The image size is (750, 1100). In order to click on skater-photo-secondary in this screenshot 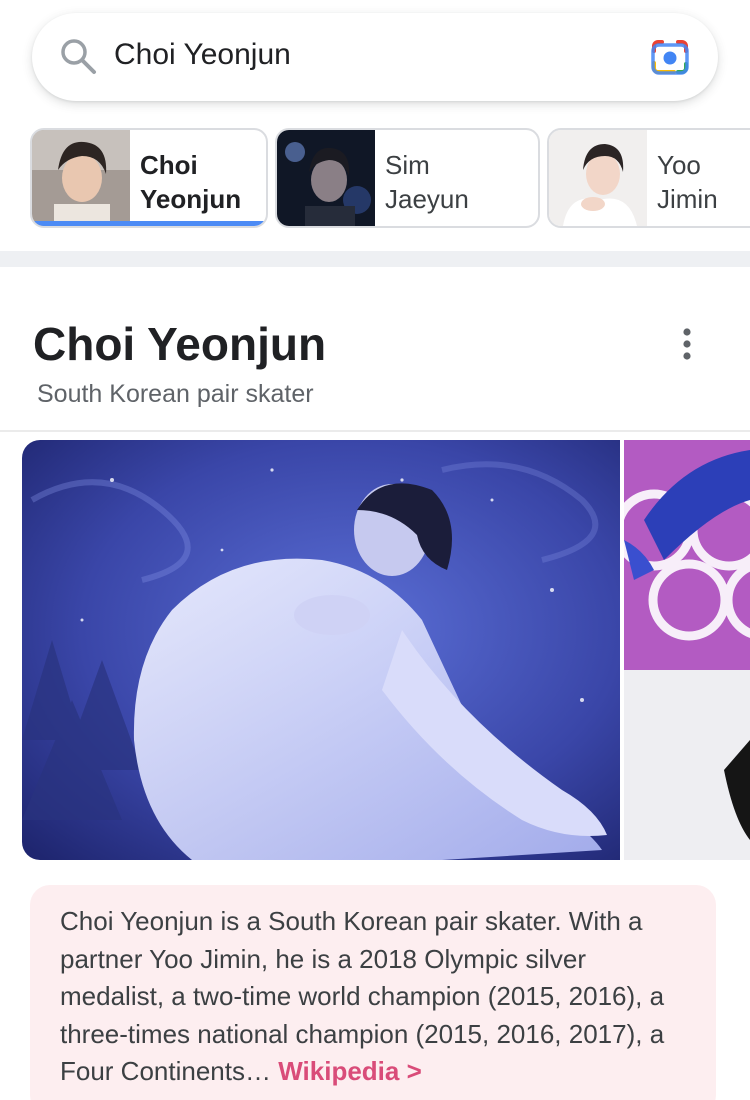, I will do `click(687, 650)`.